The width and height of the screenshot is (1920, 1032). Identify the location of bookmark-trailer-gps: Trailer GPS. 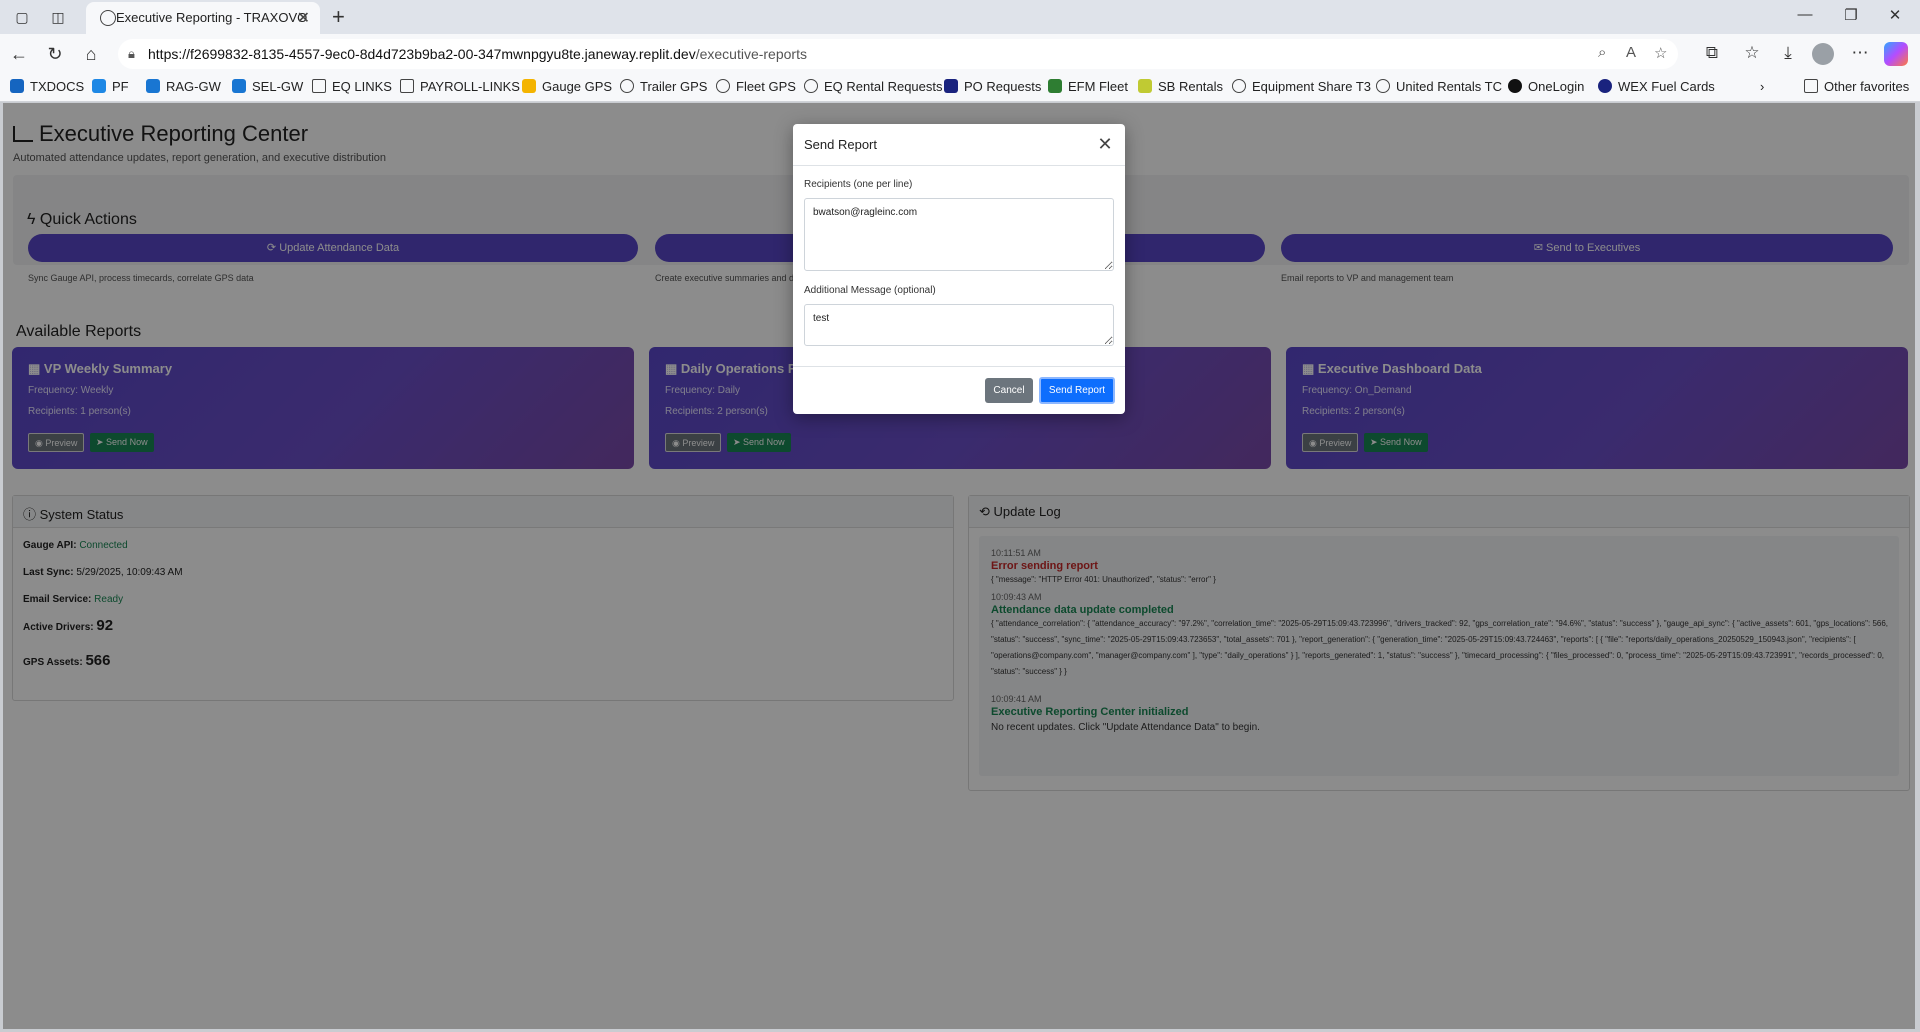
(663, 86).